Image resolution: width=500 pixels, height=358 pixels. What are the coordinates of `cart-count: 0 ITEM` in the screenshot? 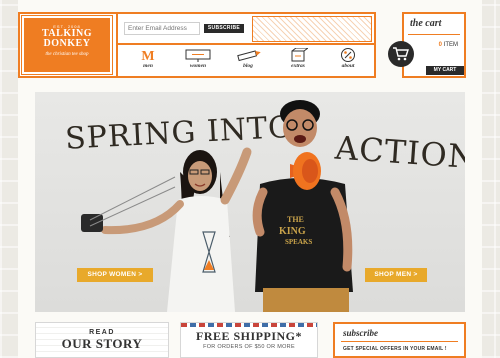 It's located at (448, 45).